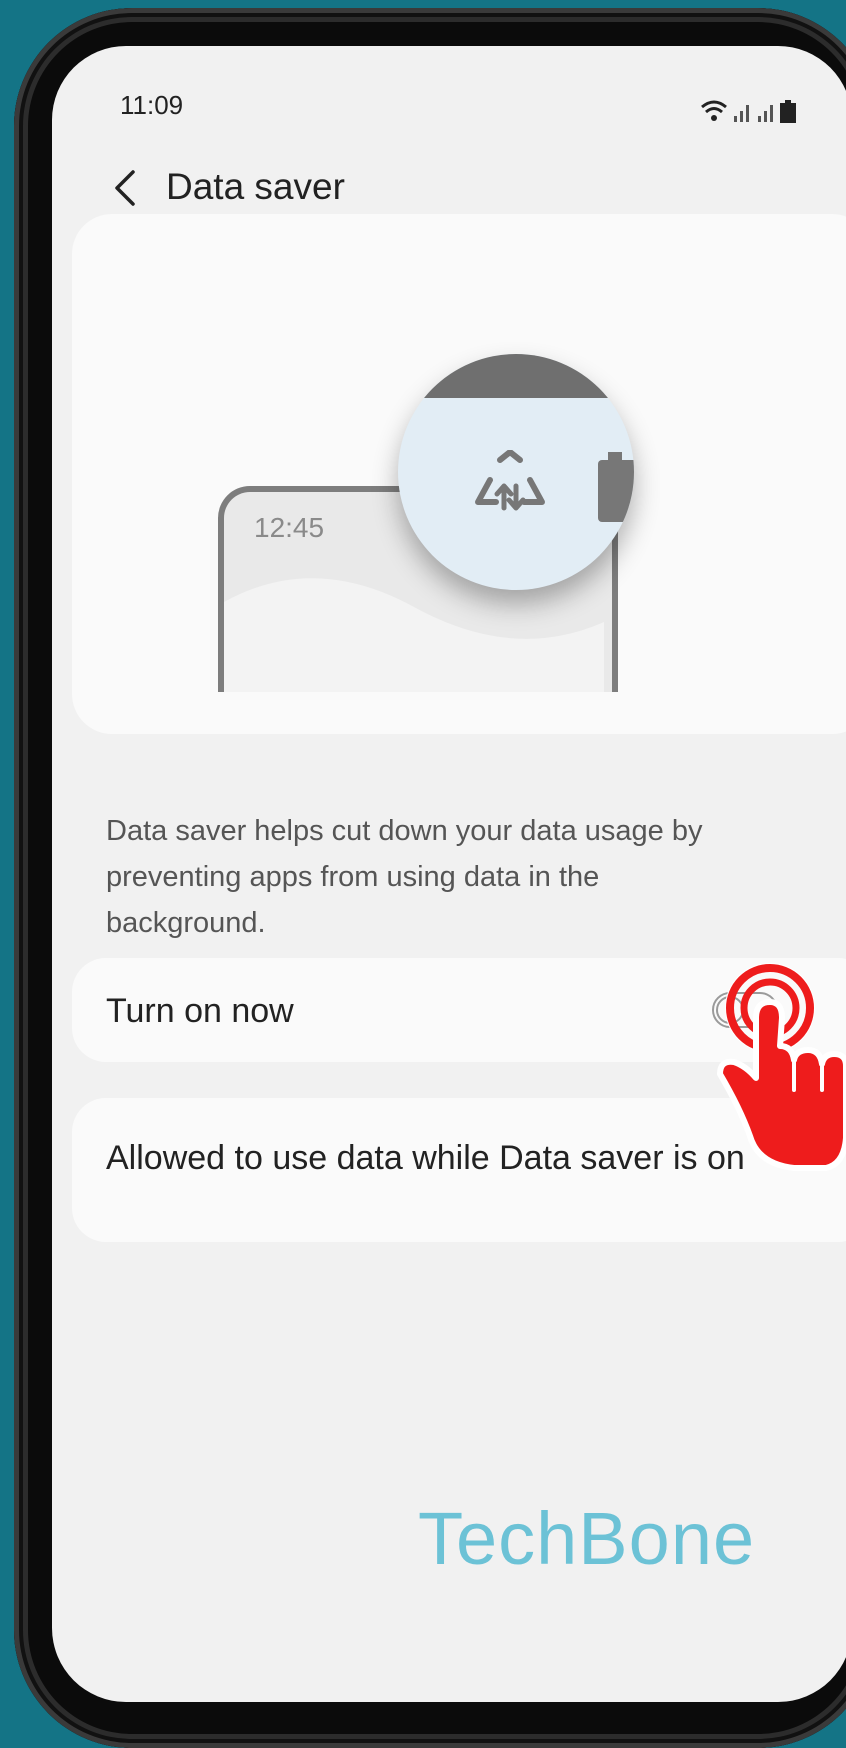  I want to click on status-time: 11:09, so click(152, 105).